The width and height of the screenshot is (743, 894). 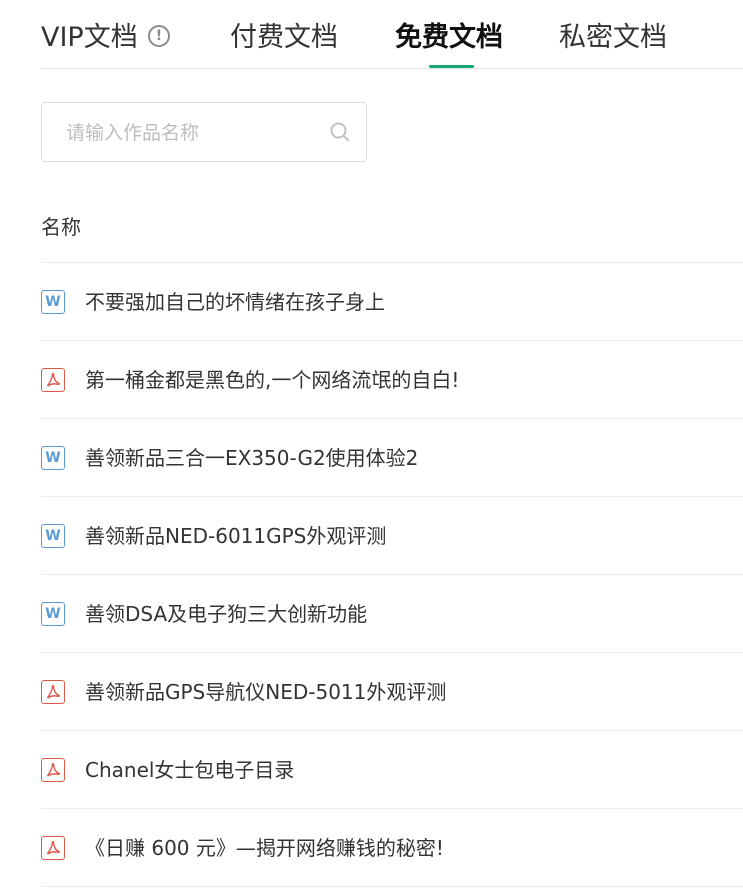 I want to click on document-title: 《日赚 600 元》—揭开网络赚钱的秘密!, so click(x=264, y=848).